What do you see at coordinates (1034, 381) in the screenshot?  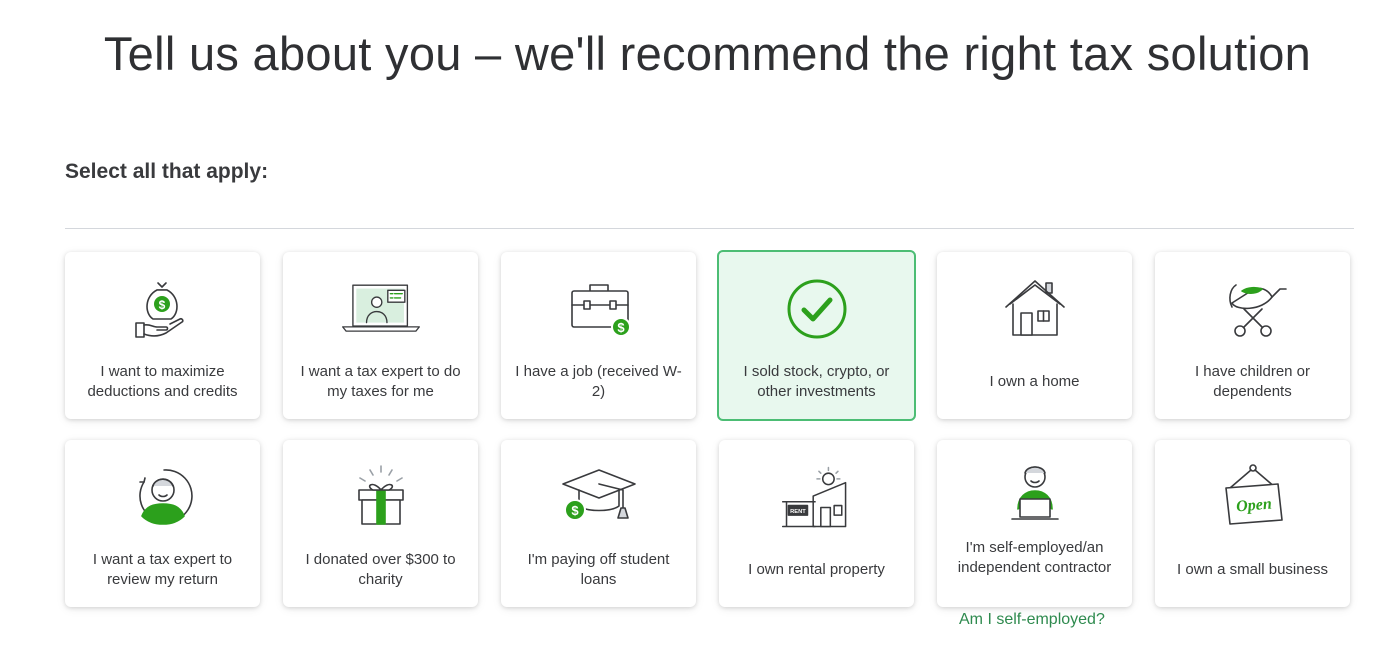 I see `option-label: I own a home` at bounding box center [1034, 381].